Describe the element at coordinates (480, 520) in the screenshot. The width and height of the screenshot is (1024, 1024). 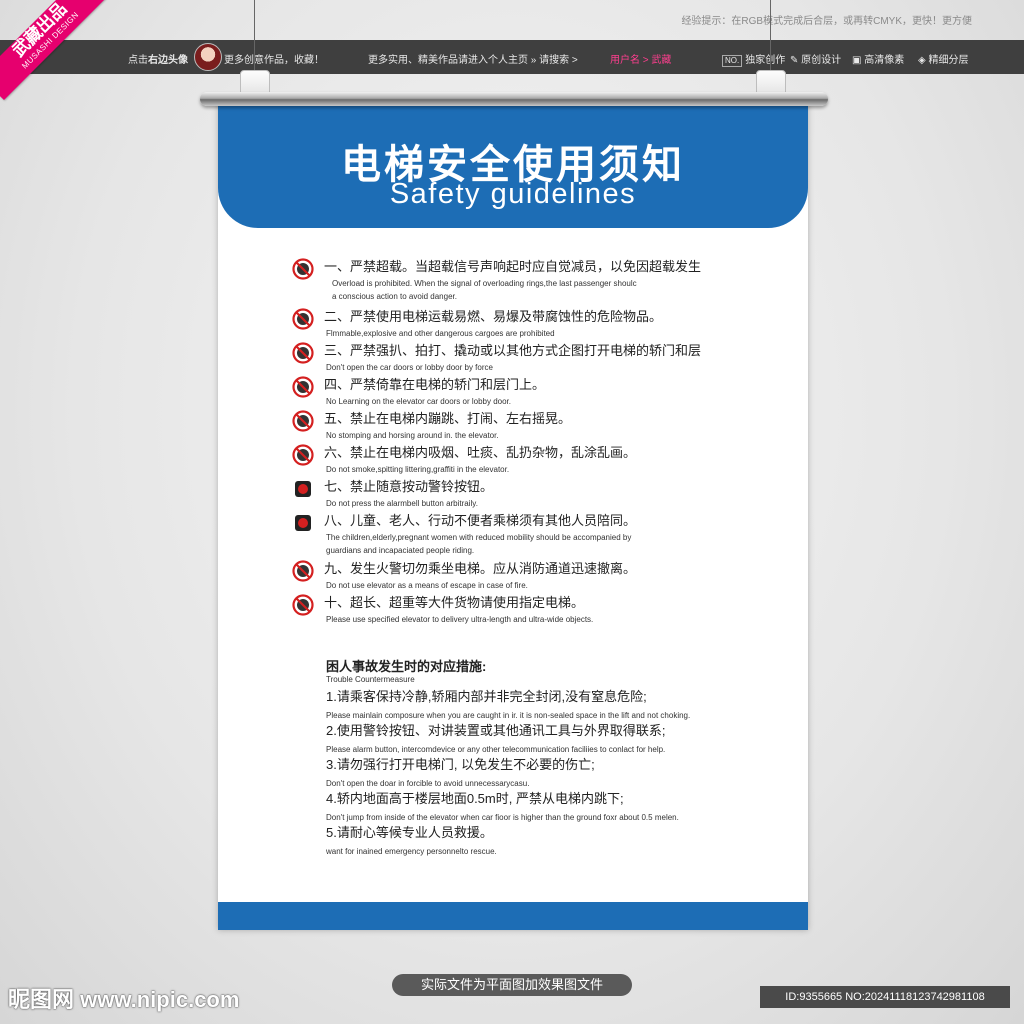
I see `rule-text: 八、儿童、老人、行动不便者乘梯须有其他人员陪同。` at that location.